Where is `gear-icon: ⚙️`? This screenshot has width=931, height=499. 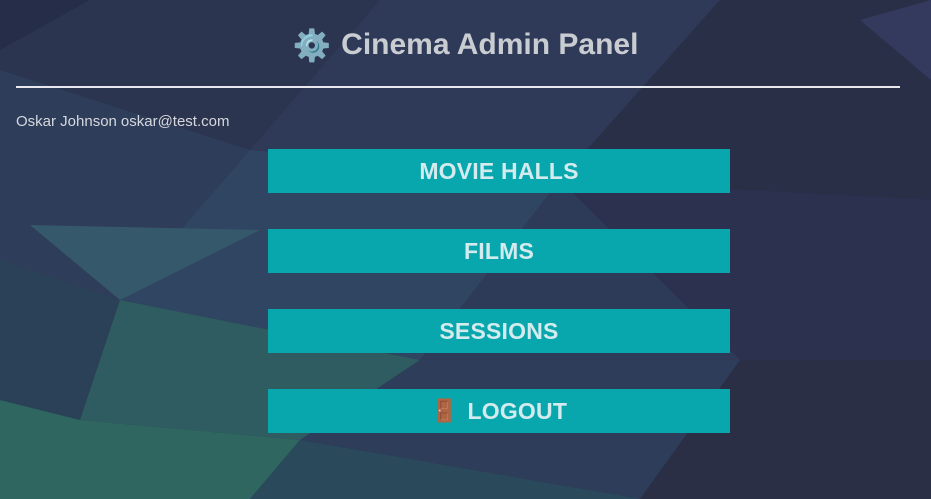
gear-icon: ⚙️ is located at coordinates (312, 45).